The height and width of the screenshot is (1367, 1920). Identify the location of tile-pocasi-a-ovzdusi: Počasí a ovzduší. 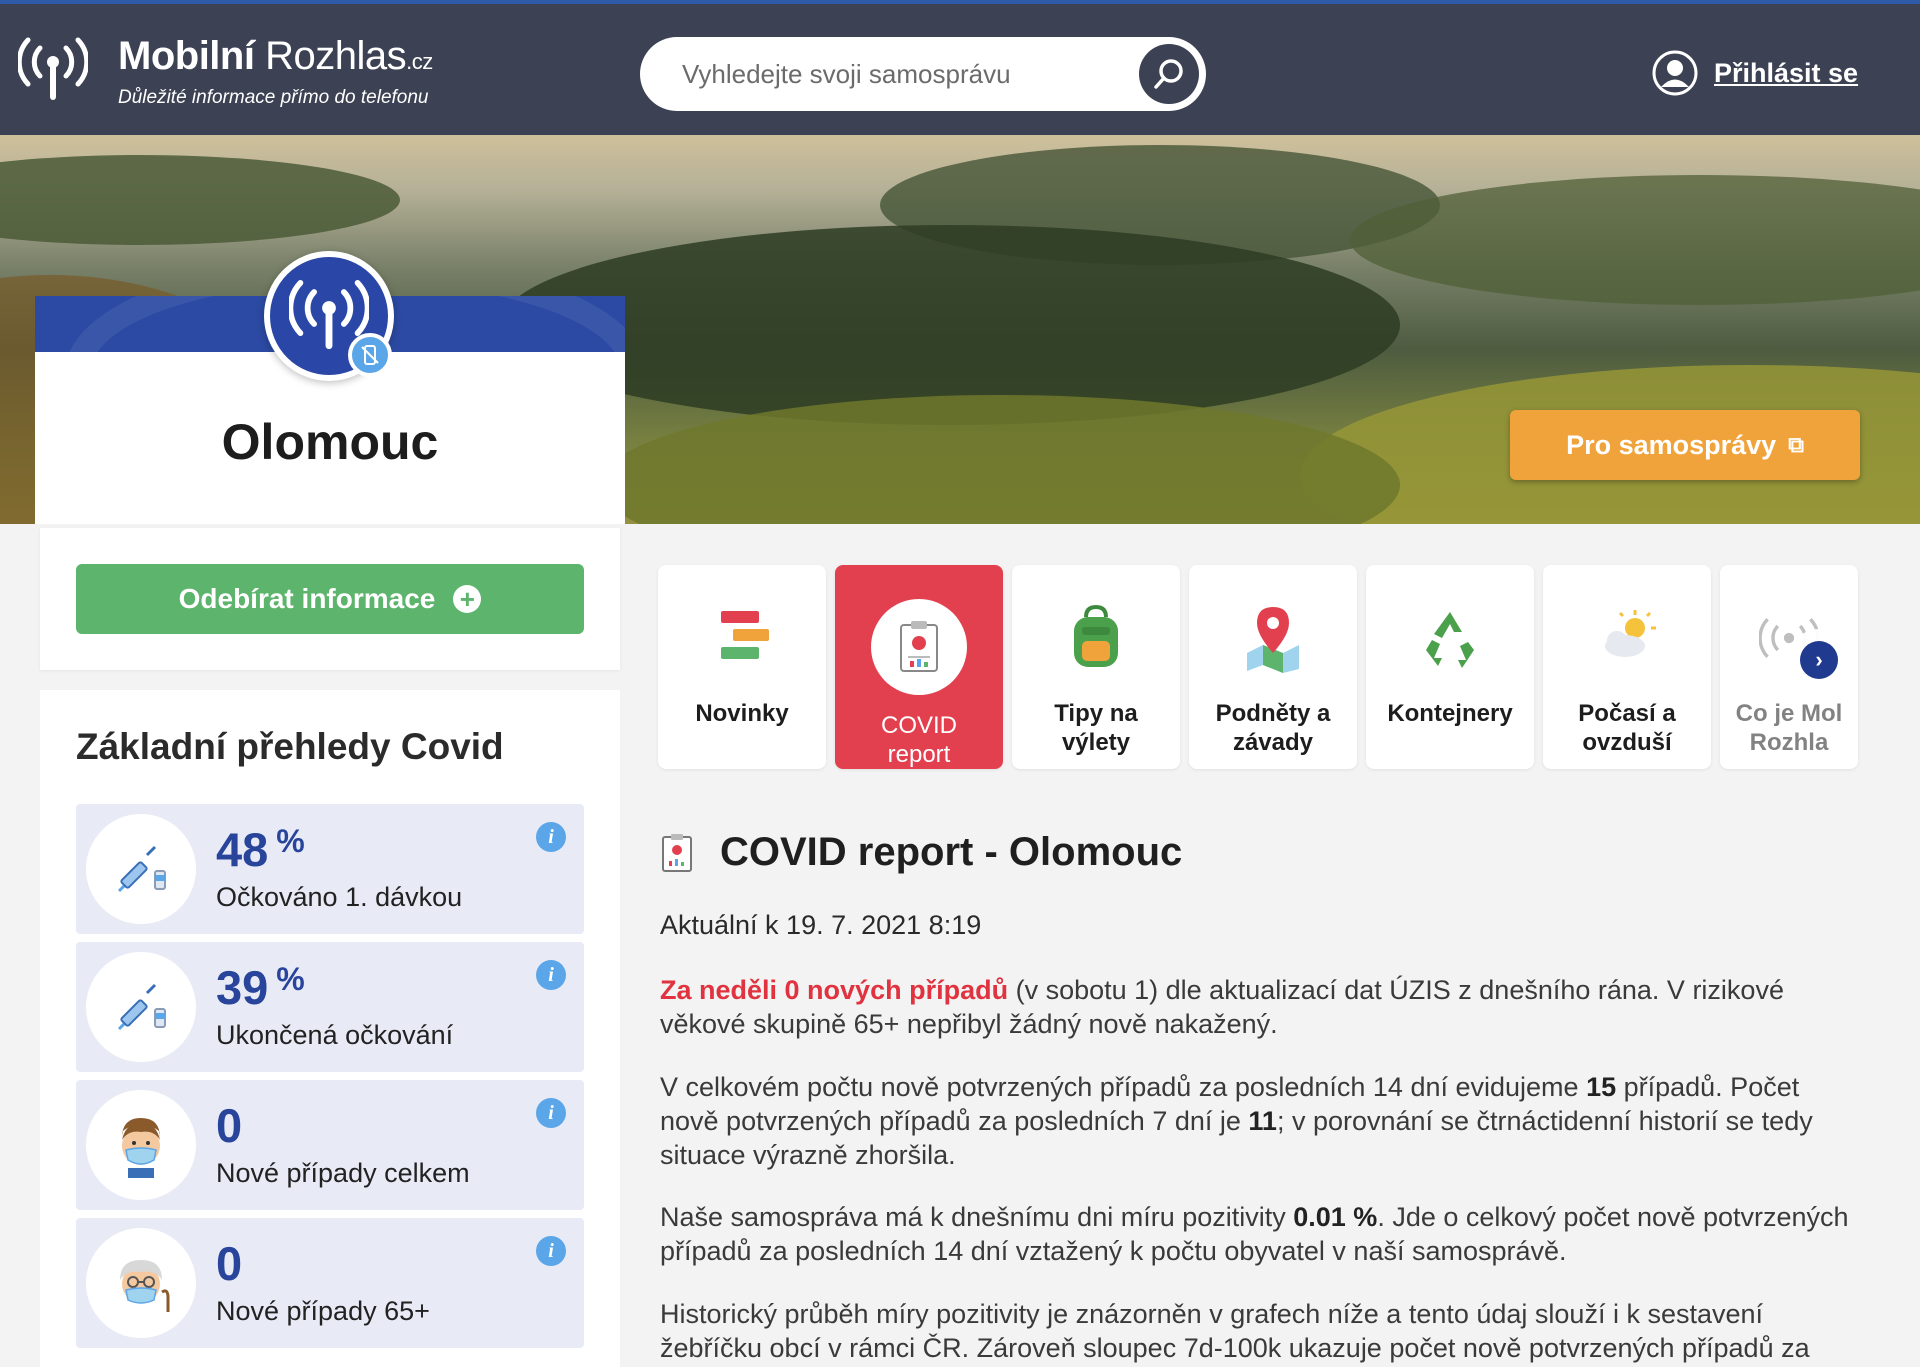
(1627, 667).